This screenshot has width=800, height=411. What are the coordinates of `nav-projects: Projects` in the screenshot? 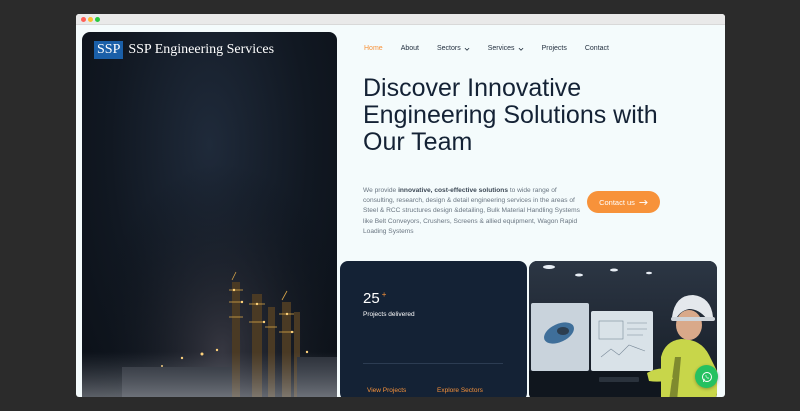 It's located at (554, 48).